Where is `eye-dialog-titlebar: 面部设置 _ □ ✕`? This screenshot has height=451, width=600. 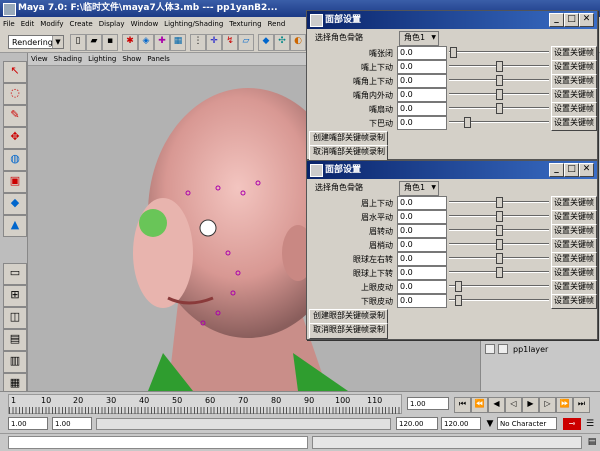
eye-dialog-titlebar: 面部设置 _ □ ✕ is located at coordinates (452, 170).